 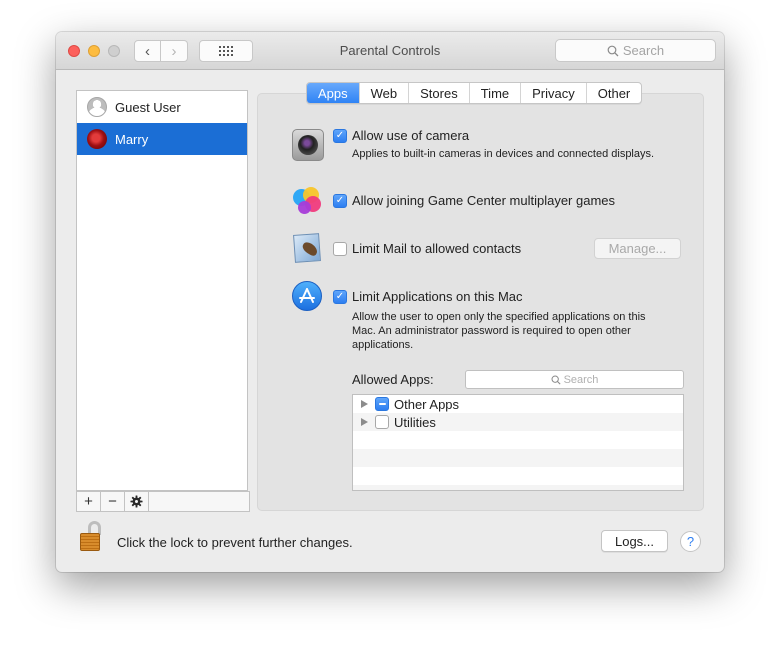 I want to click on user-row-guest: Guest User, so click(x=162, y=107).